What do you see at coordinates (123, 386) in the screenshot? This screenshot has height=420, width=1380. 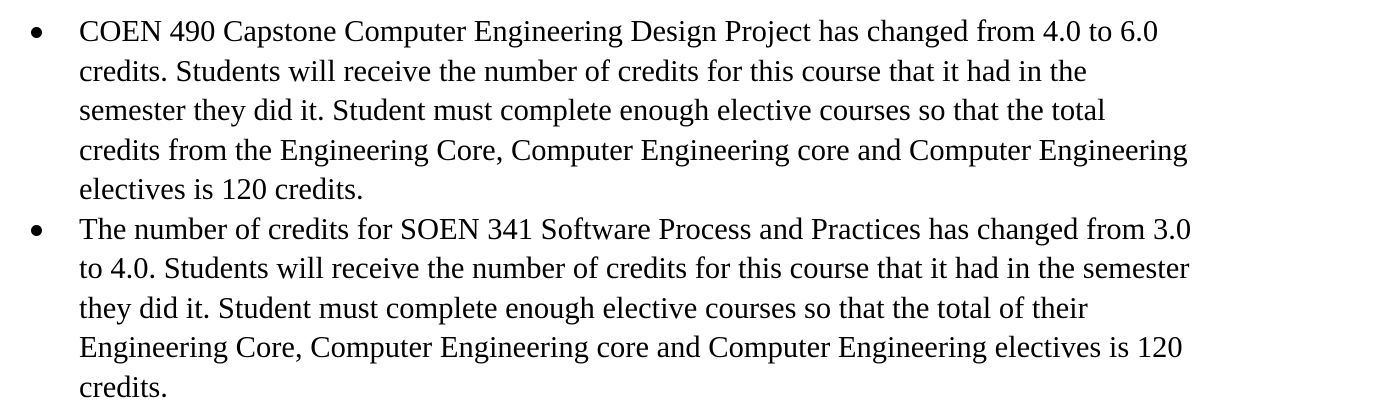 I see `text-line: credits.` at bounding box center [123, 386].